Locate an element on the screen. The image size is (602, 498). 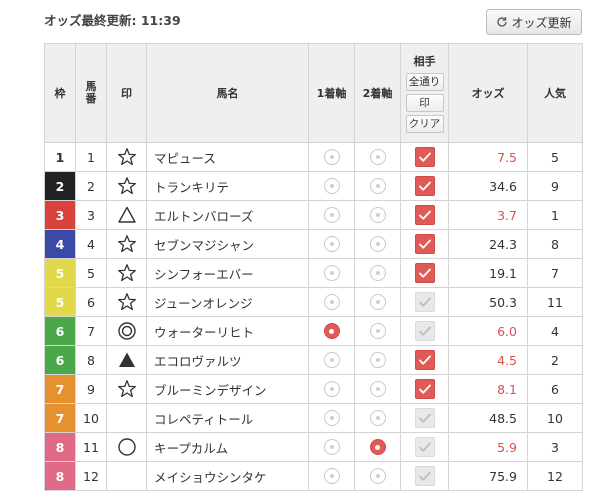
odds-value: 7.5 is located at coordinates (488, 157).